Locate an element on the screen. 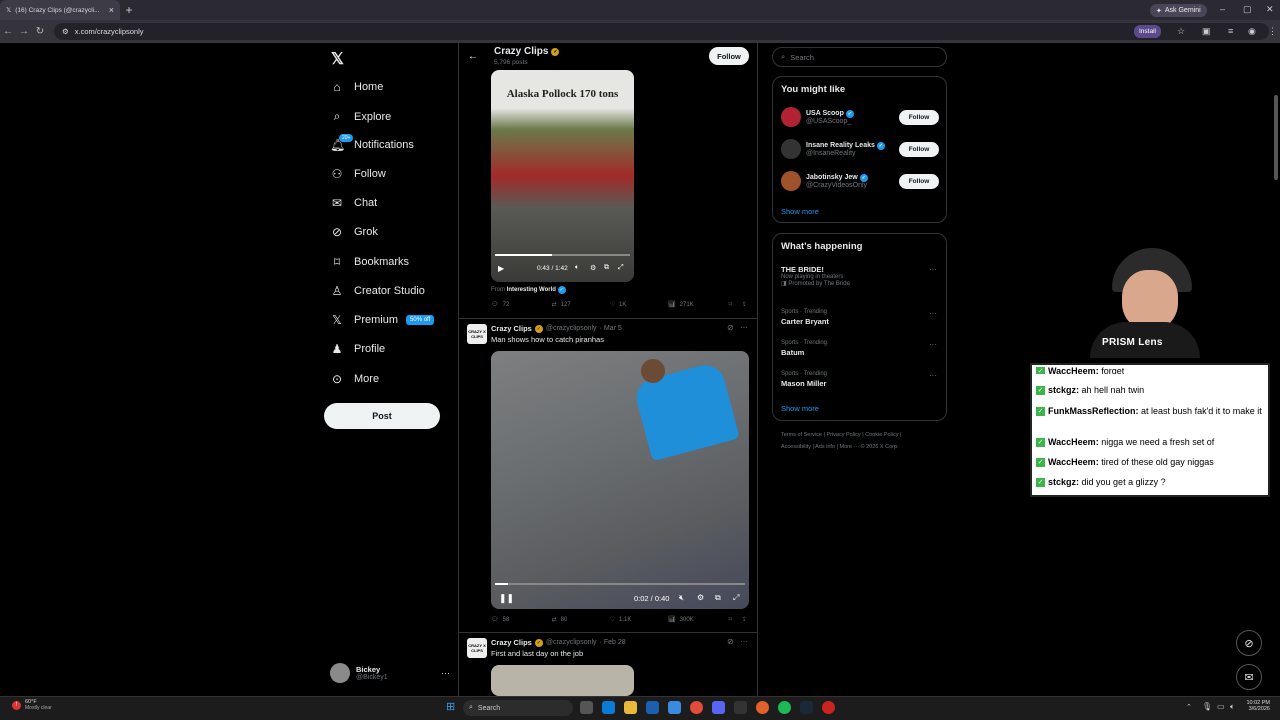 The height and width of the screenshot is (720, 1280). weather-widget: ! 60°F Mostly clear is located at coordinates (32, 705).